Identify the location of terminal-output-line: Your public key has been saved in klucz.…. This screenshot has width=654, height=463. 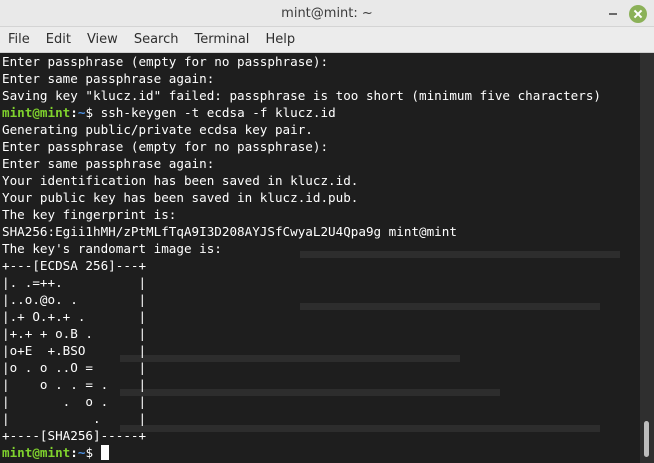
(180, 197).